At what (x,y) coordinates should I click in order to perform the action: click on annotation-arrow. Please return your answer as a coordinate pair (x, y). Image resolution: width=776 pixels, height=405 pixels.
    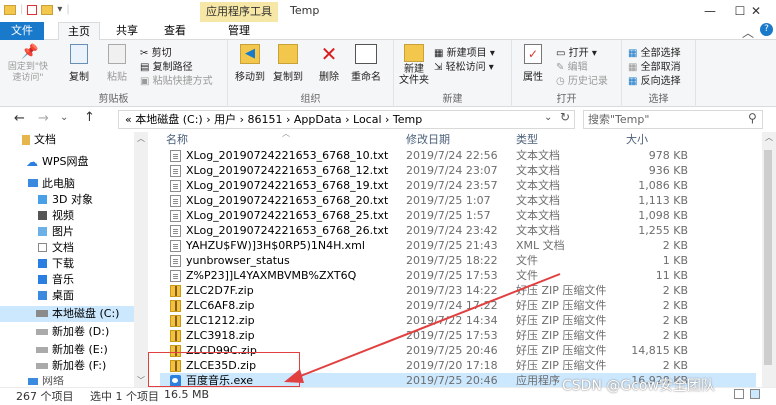
    Looking at the image, I should click on (422, 328).